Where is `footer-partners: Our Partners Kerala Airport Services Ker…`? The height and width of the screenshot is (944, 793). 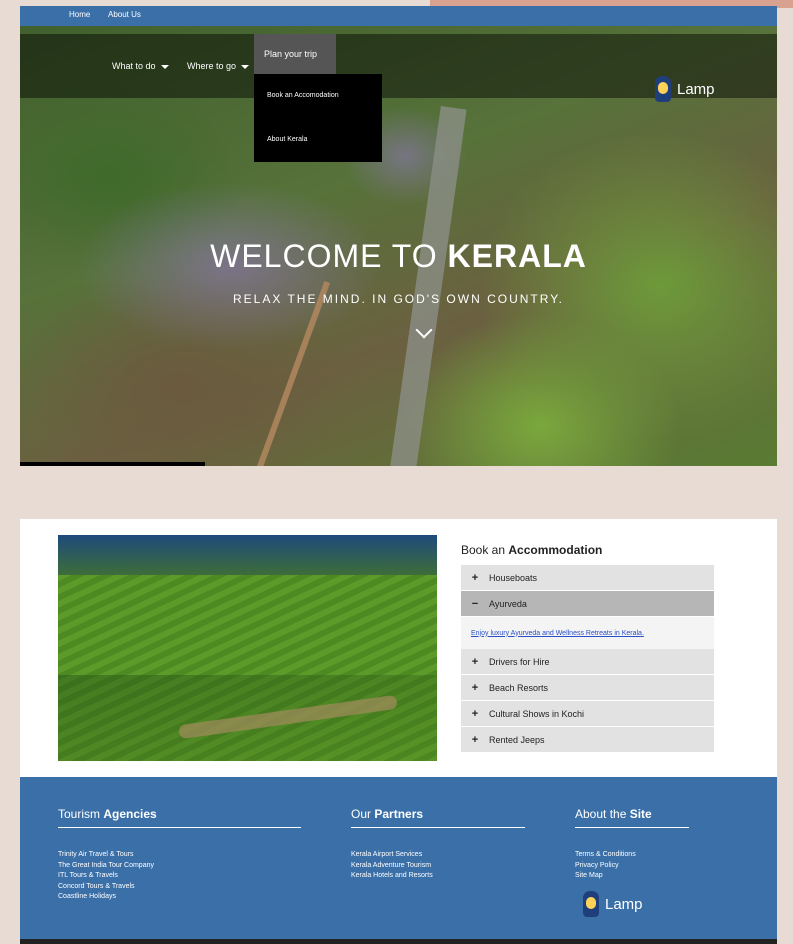 footer-partners: Our Partners Kerala Airport Services Ker… is located at coordinates (438, 844).